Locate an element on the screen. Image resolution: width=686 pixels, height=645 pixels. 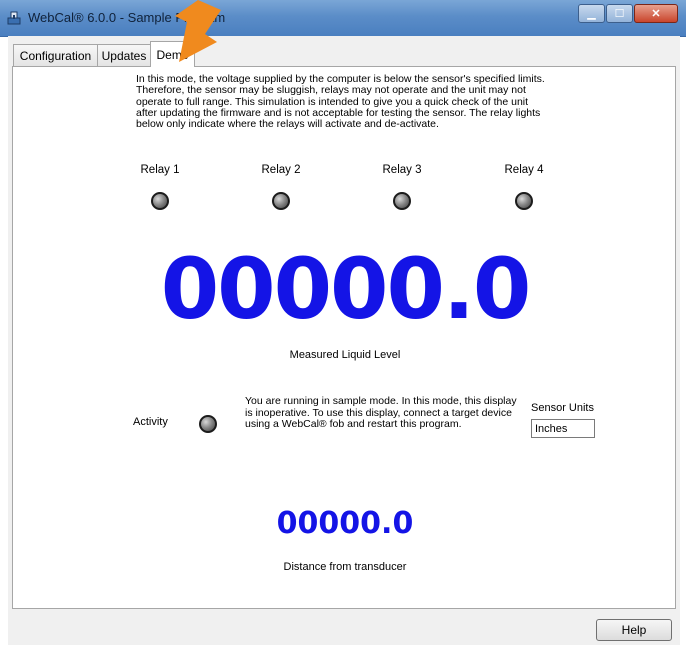
close-icon: ✕ is located at coordinates (656, 14).